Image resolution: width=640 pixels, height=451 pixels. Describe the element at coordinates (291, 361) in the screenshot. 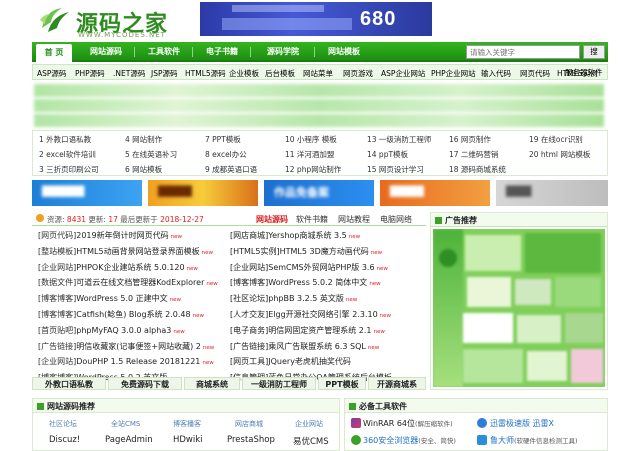

I see `source-list-item: [网页工具]JQuery老虎机抽奖代码` at that location.